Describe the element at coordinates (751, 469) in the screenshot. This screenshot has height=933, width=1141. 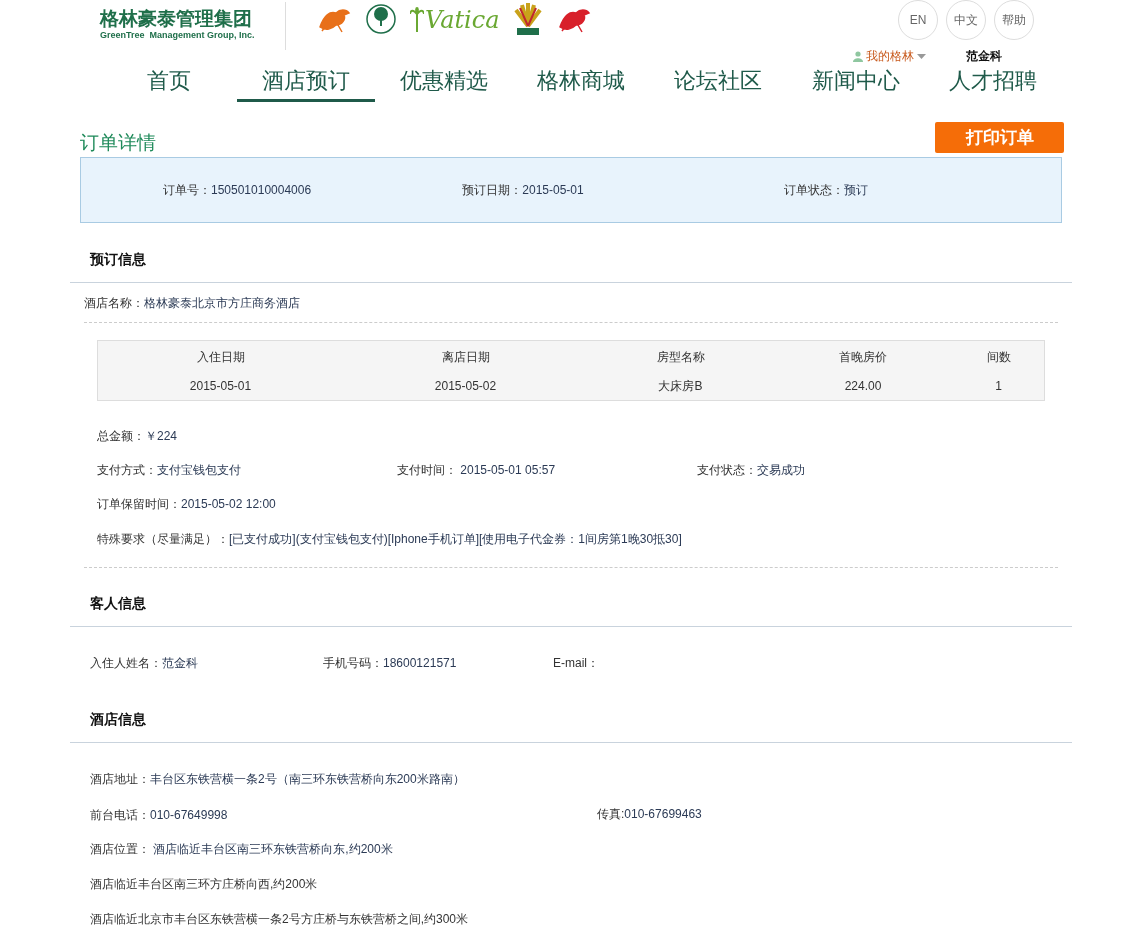
I see `payment-field: 支付状态：交易成功` at that location.